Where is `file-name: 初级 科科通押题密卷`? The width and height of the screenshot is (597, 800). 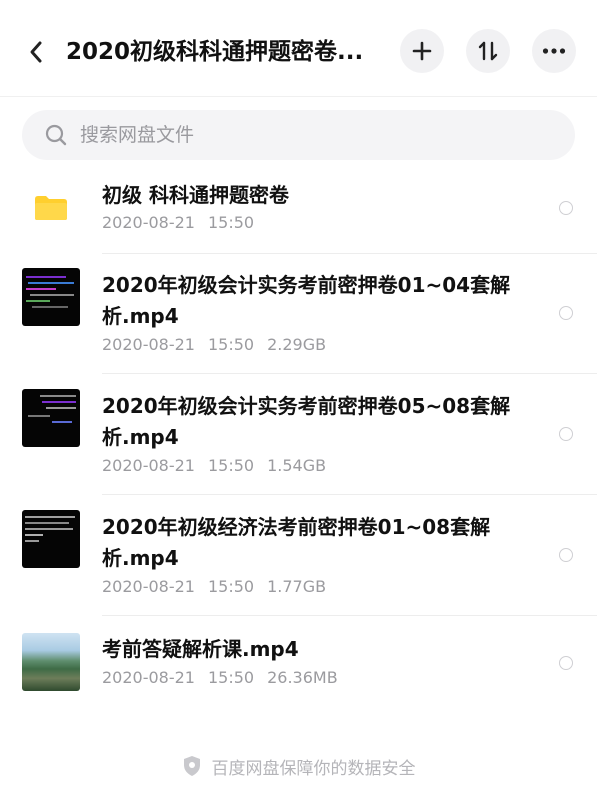 file-name: 初级 科科通押题密卷 is located at coordinates (195, 195).